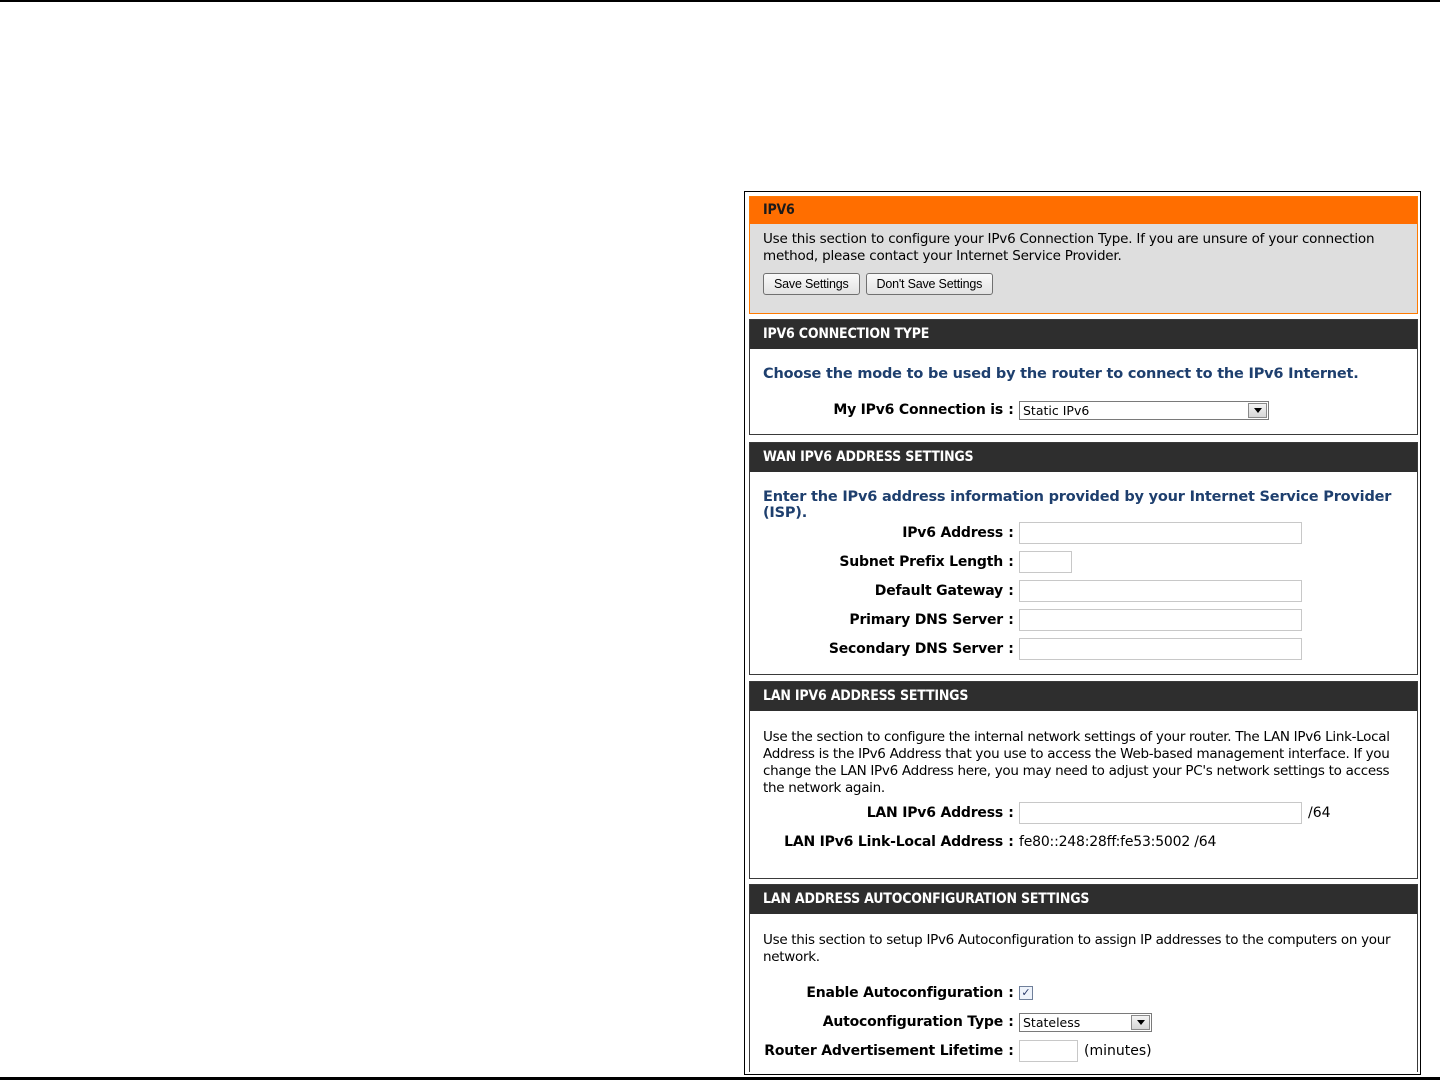 This screenshot has width=1440, height=1081. What do you see at coordinates (883, 1051) in the screenshot?
I see `ra-lifetime-label: Router Advertisement Lifetime` at bounding box center [883, 1051].